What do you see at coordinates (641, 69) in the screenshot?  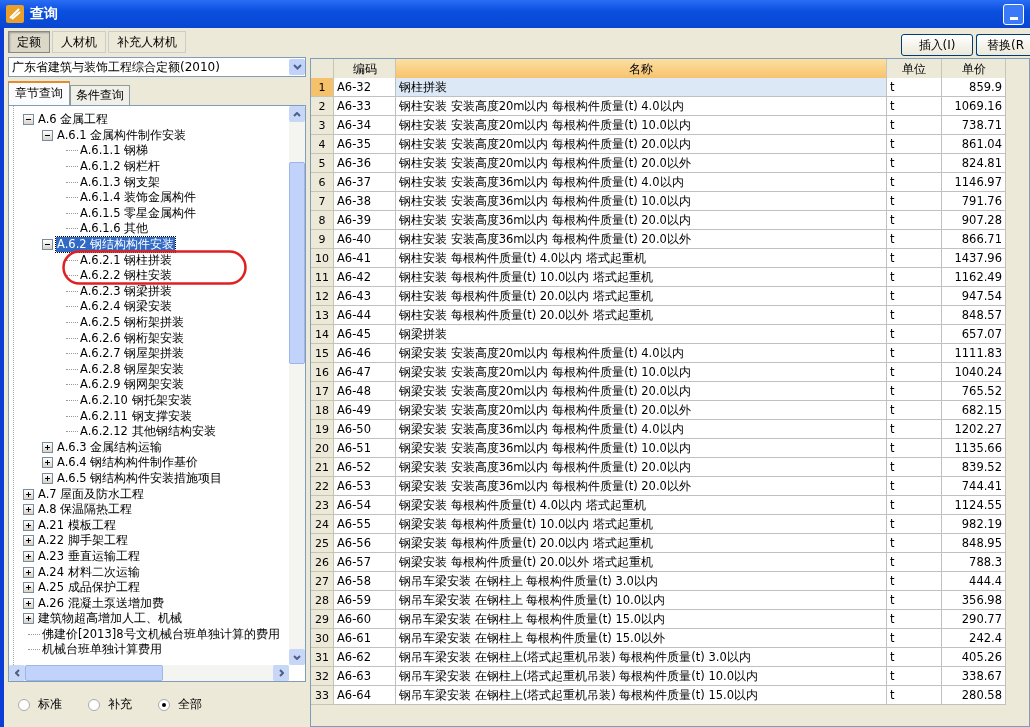 I see `column-header: 名称` at bounding box center [641, 69].